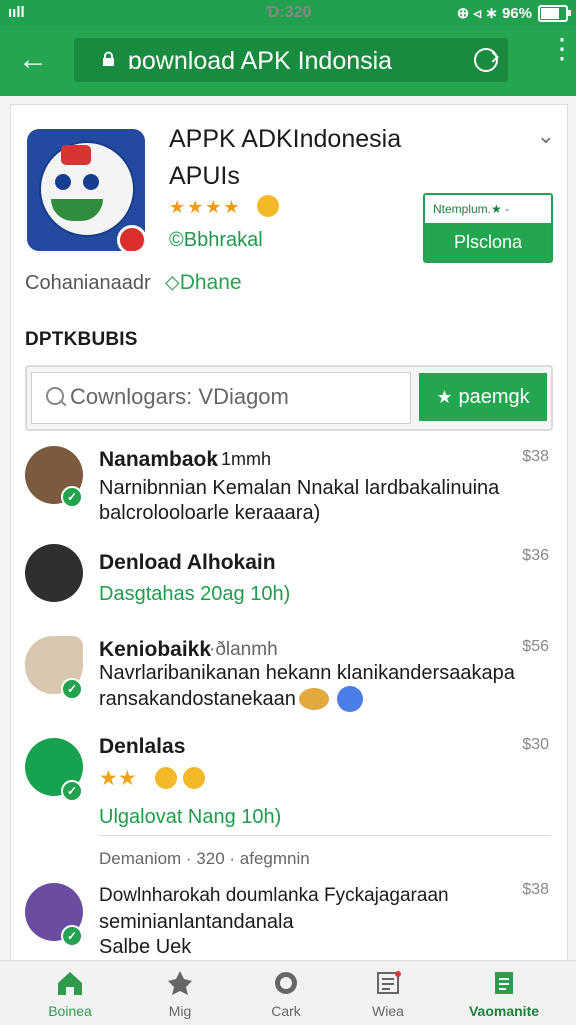 The width and height of the screenshot is (576, 1025). Describe the element at coordinates (486, 60) in the screenshot. I see `reload-icon` at that location.